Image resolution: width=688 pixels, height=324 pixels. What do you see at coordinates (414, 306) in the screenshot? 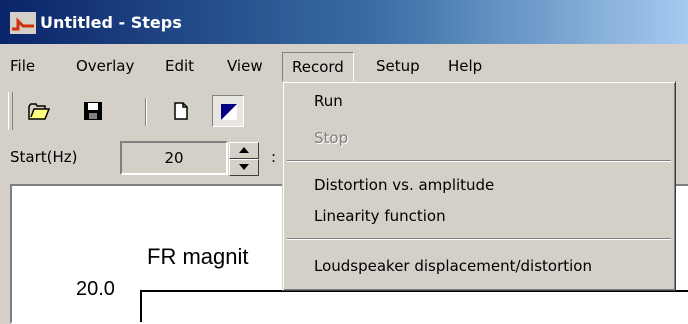
I see `plot-frame` at bounding box center [414, 306].